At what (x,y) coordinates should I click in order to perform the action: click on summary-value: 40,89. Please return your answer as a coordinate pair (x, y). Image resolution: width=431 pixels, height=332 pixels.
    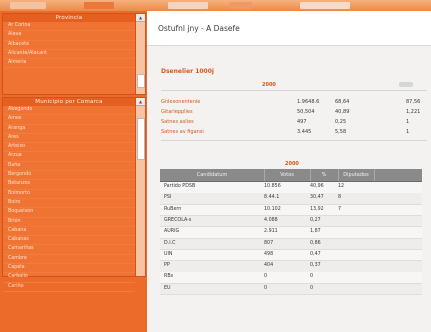
    Looking at the image, I should click on (342, 112).